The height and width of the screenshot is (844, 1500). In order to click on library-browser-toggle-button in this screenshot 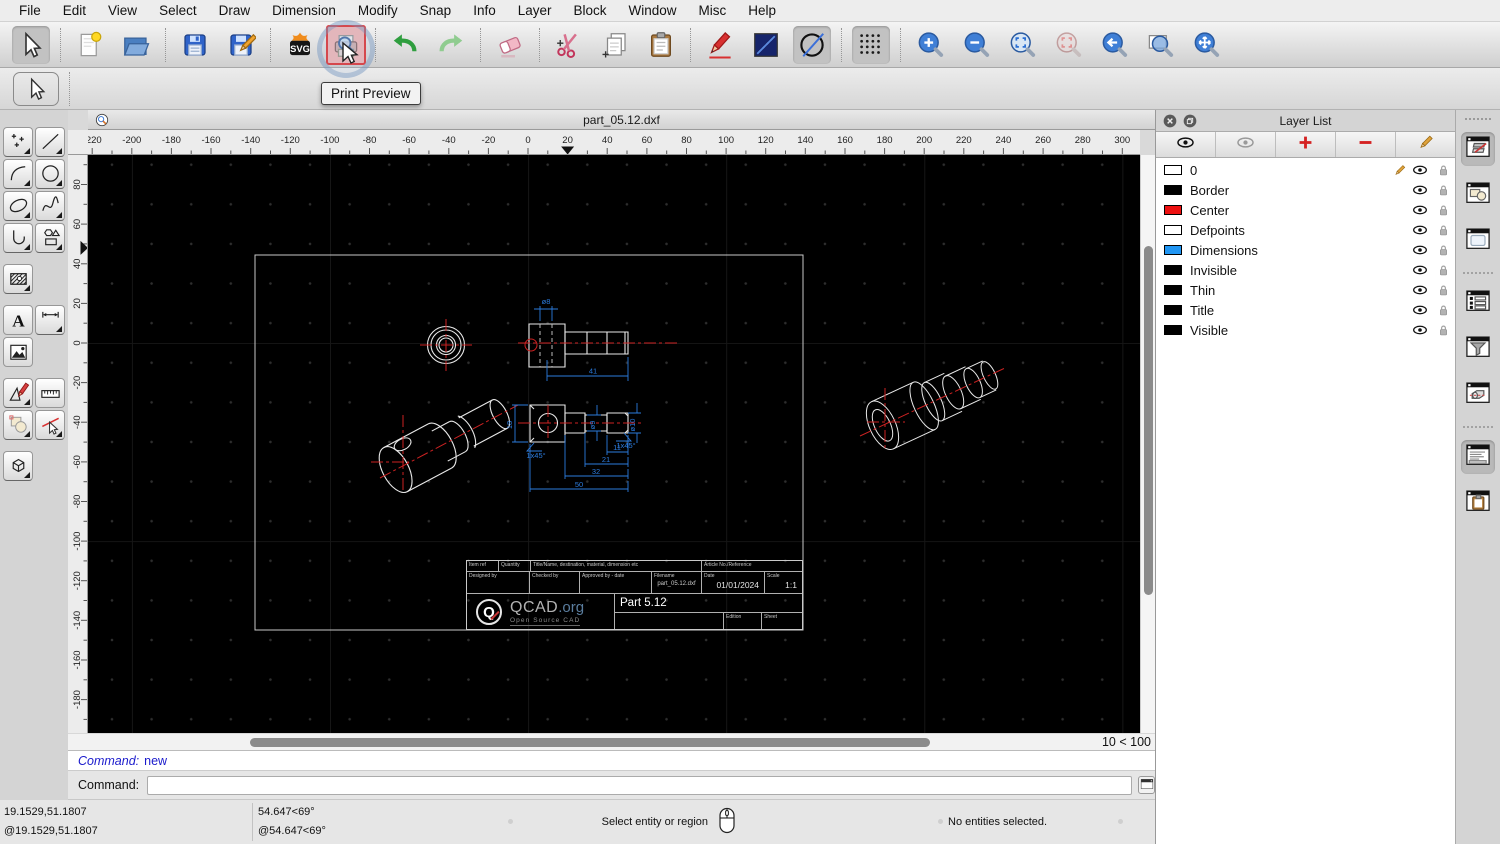, I will do `click(1478, 395)`.